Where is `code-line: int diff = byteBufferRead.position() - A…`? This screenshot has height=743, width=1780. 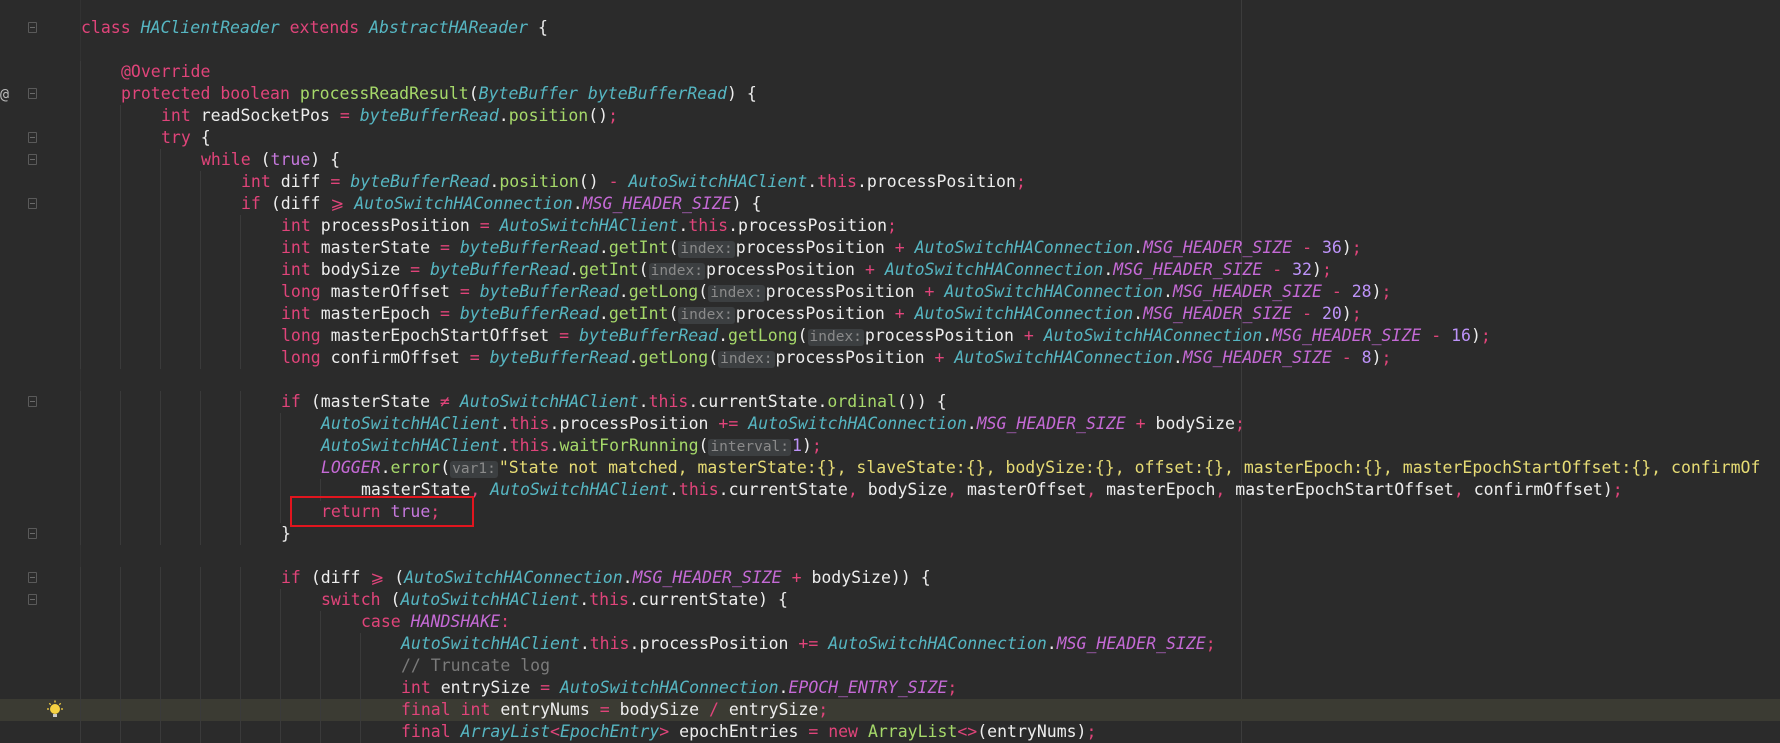 code-line: int diff = byteBufferRead.position() - A… is located at coordinates (890, 182).